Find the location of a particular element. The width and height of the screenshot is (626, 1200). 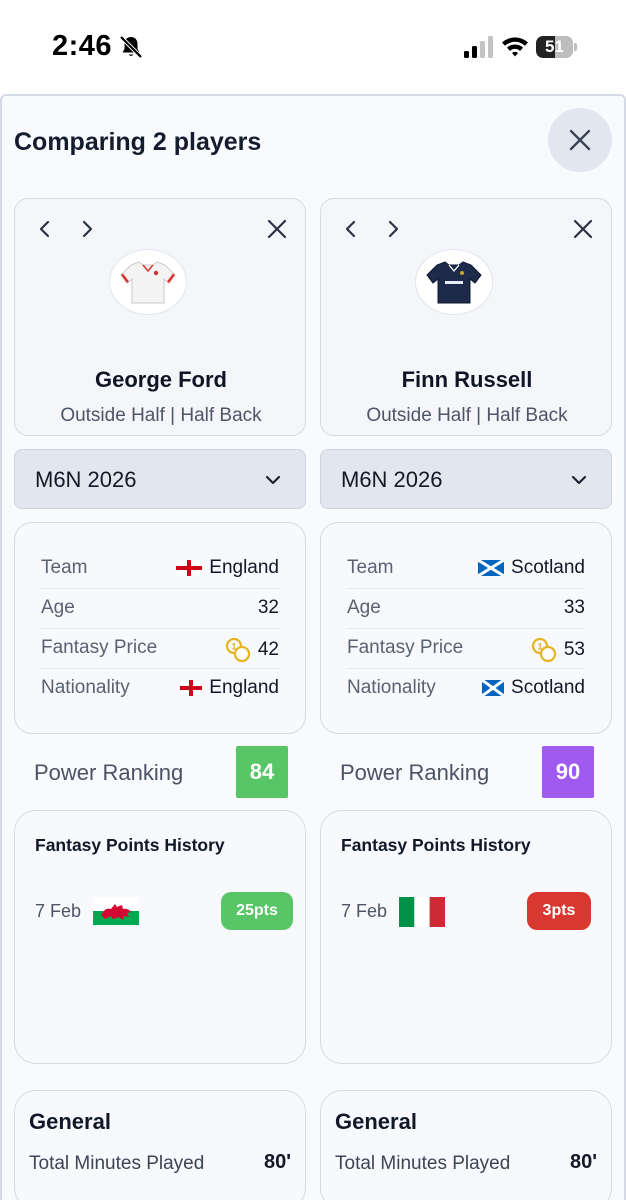

points-badge: 3pts is located at coordinates (559, 911).